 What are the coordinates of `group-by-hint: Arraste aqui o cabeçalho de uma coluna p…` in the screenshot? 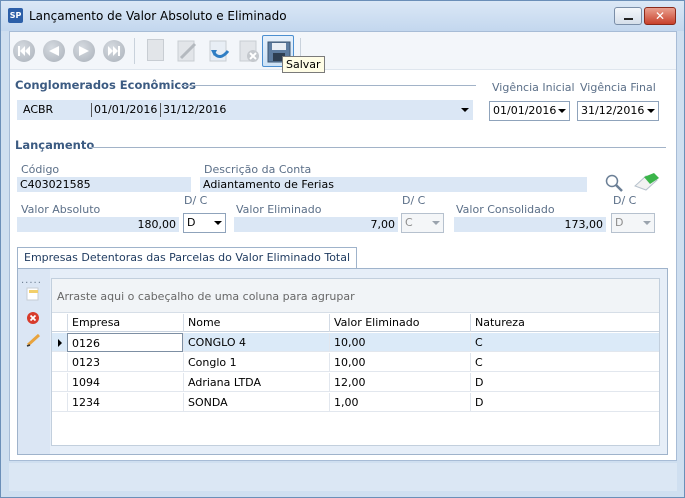 It's located at (206, 296).